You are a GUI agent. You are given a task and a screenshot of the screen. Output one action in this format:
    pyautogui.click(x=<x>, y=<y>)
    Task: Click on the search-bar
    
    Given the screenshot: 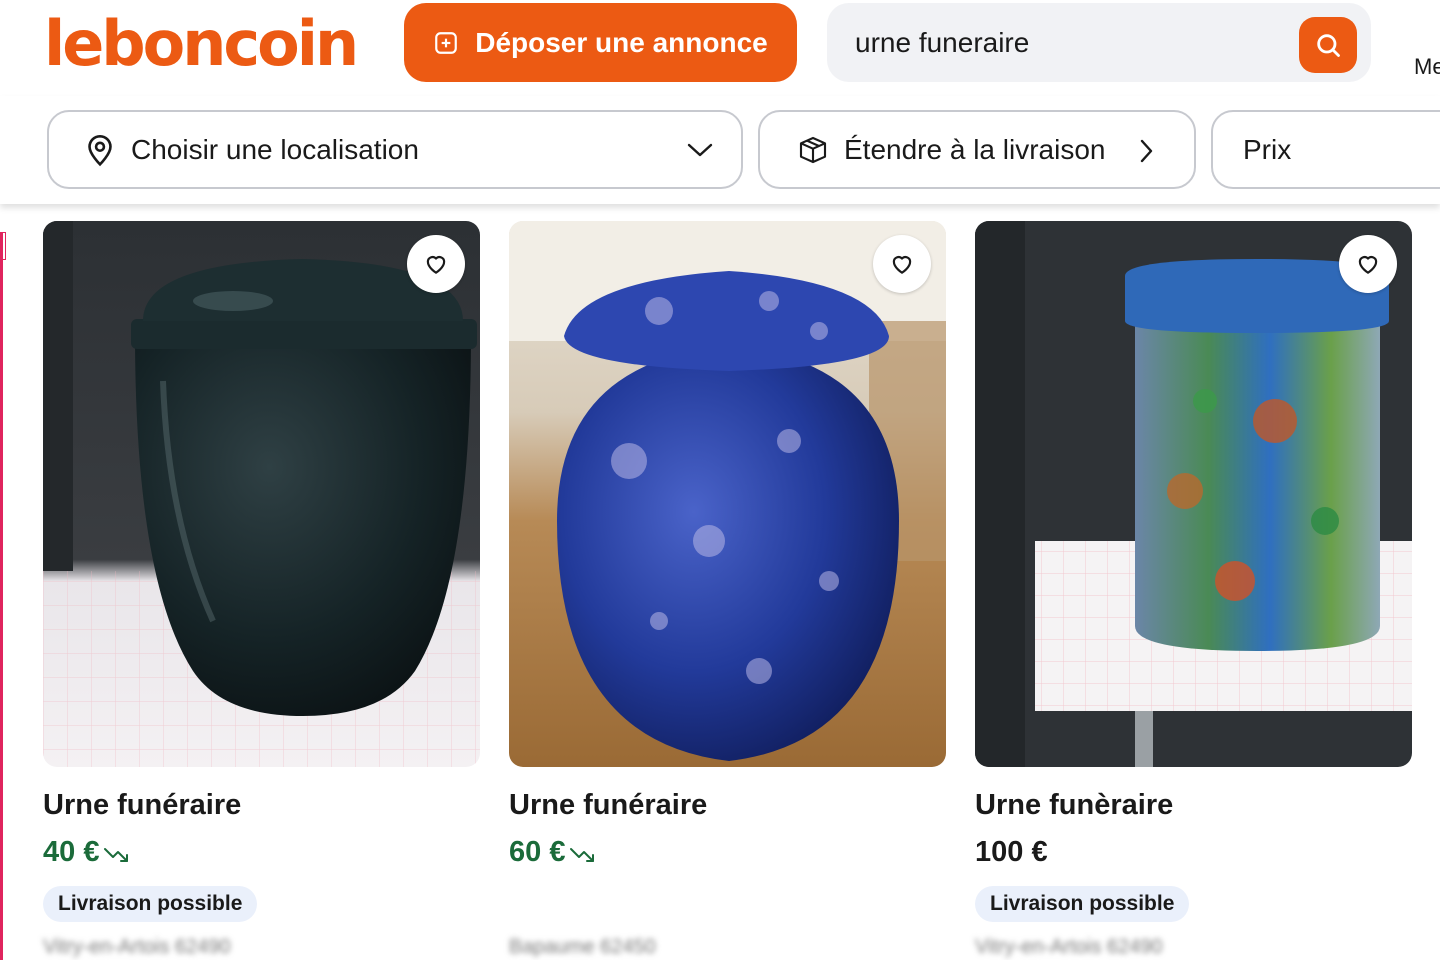 What is the action you would take?
    pyautogui.click(x=1099, y=42)
    